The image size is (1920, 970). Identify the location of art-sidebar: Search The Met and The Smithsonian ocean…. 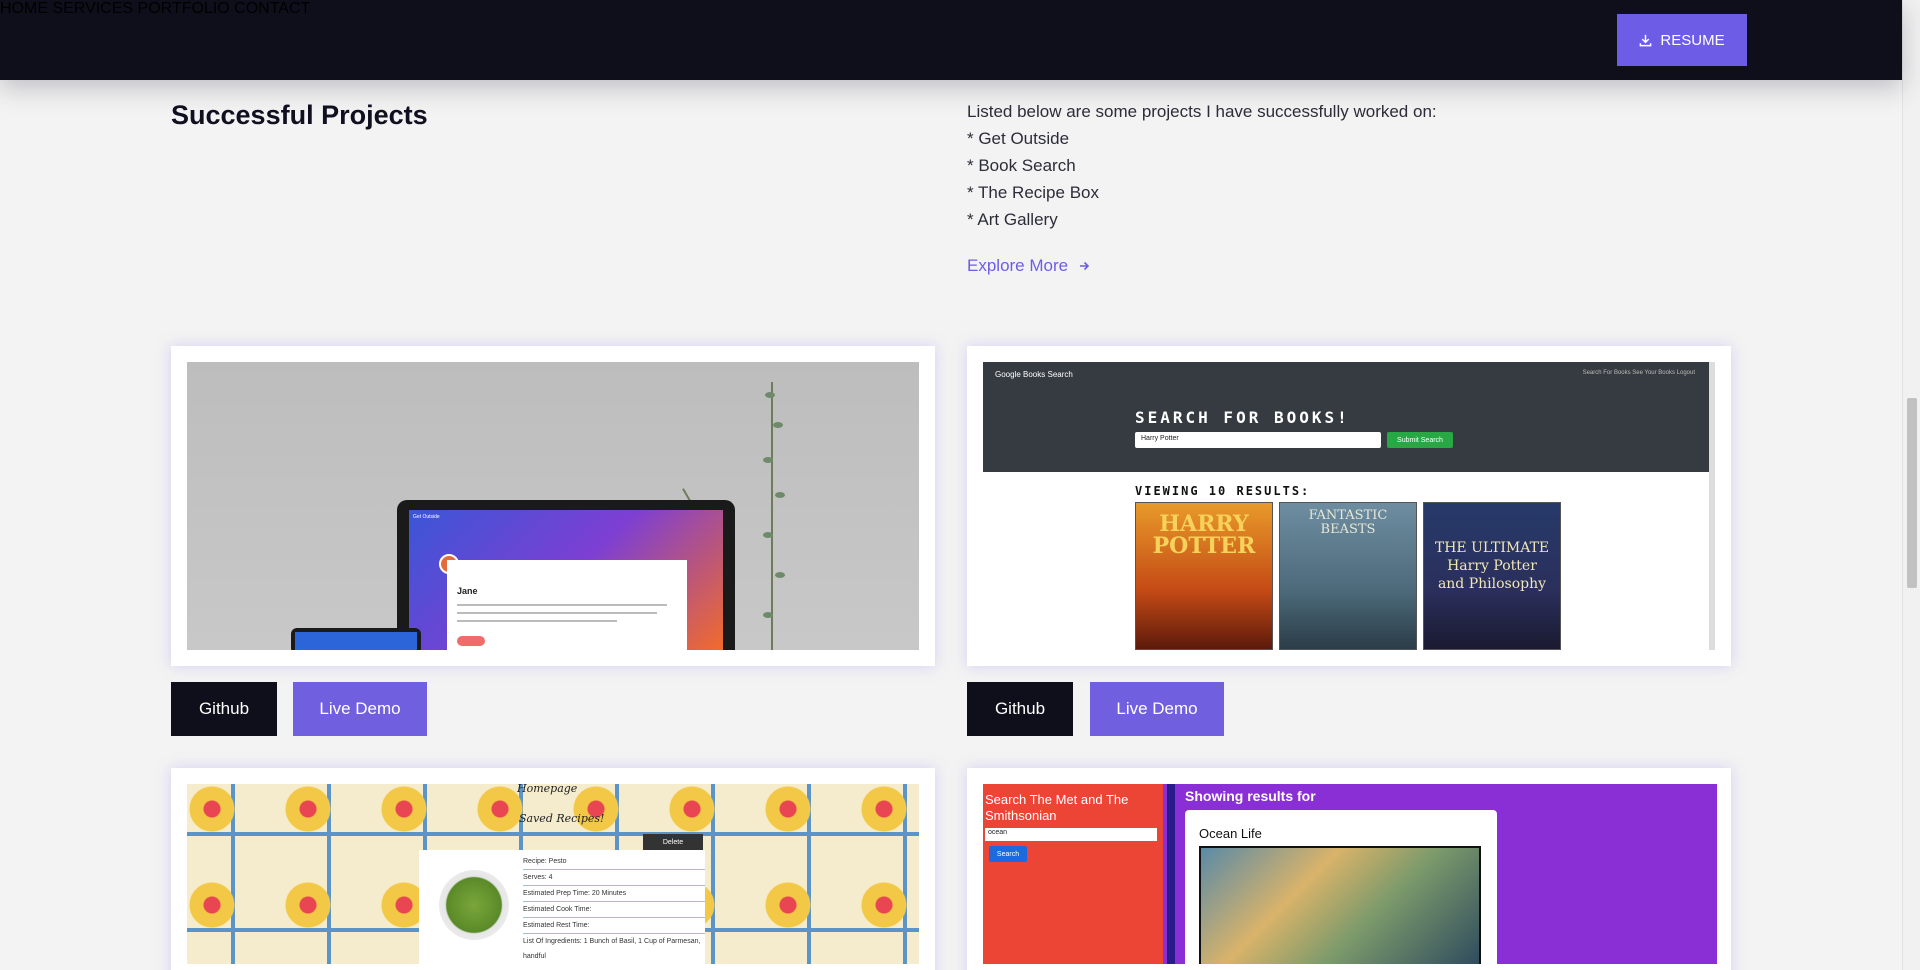
(1073, 874).